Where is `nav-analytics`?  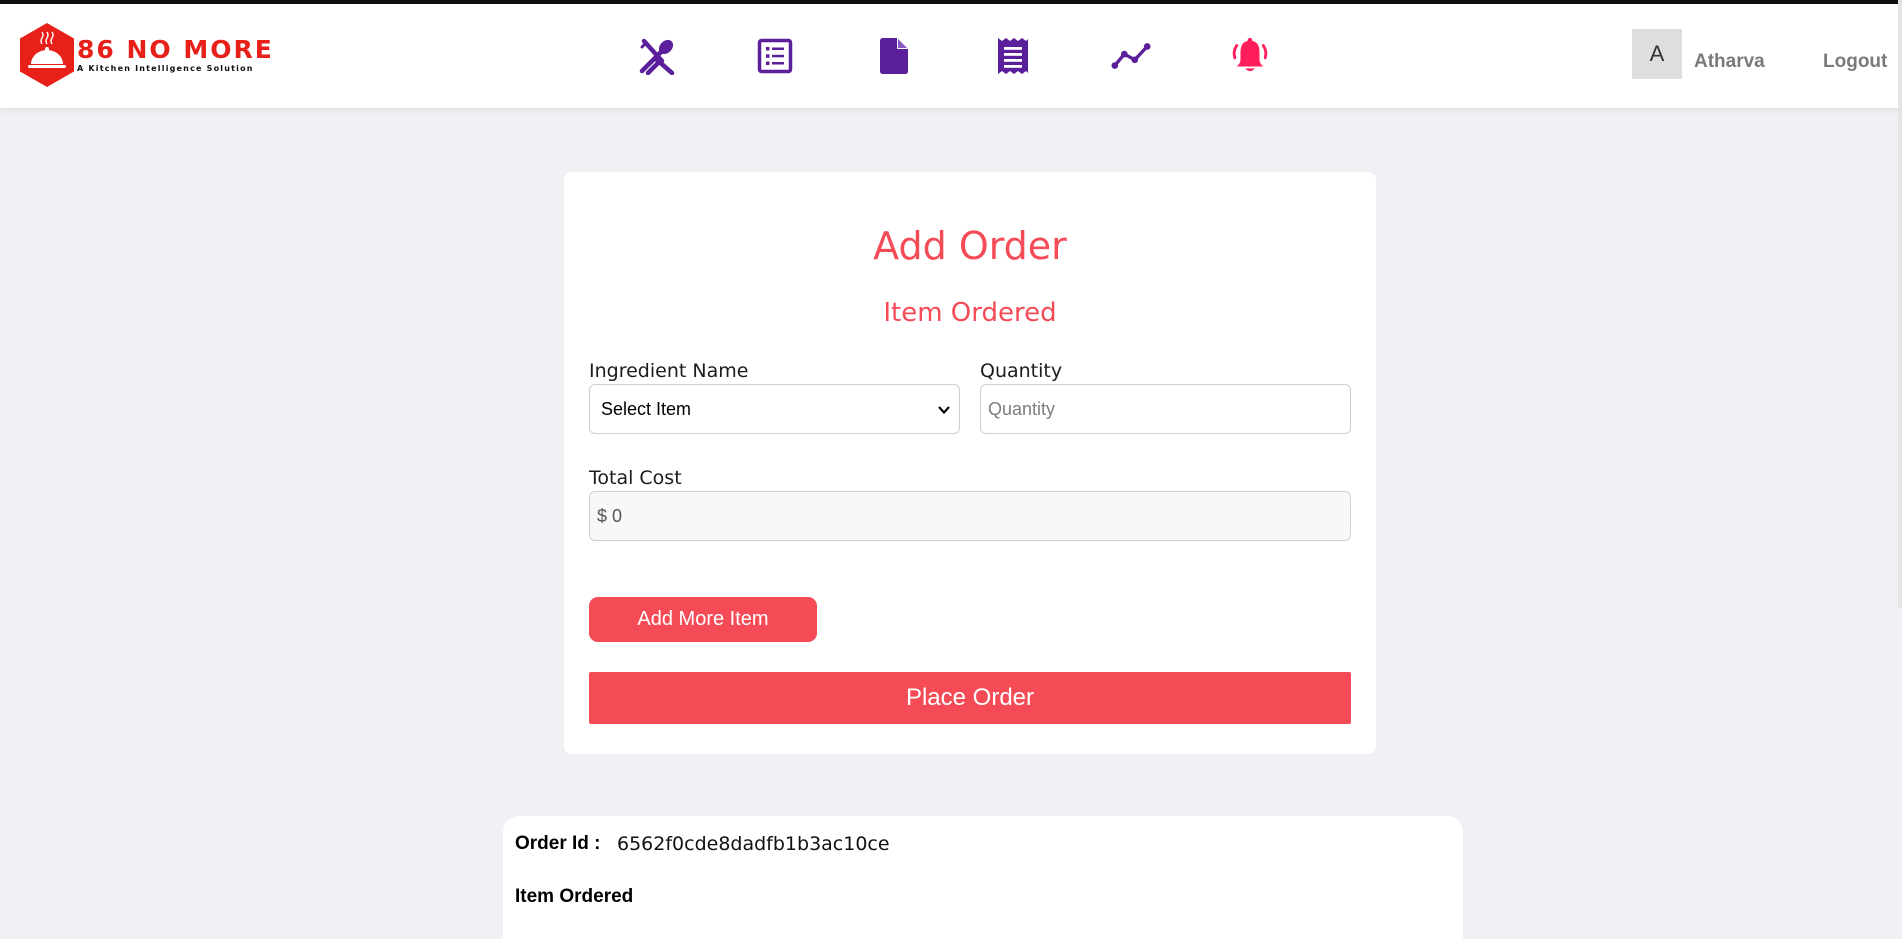
nav-analytics is located at coordinates (1131, 56).